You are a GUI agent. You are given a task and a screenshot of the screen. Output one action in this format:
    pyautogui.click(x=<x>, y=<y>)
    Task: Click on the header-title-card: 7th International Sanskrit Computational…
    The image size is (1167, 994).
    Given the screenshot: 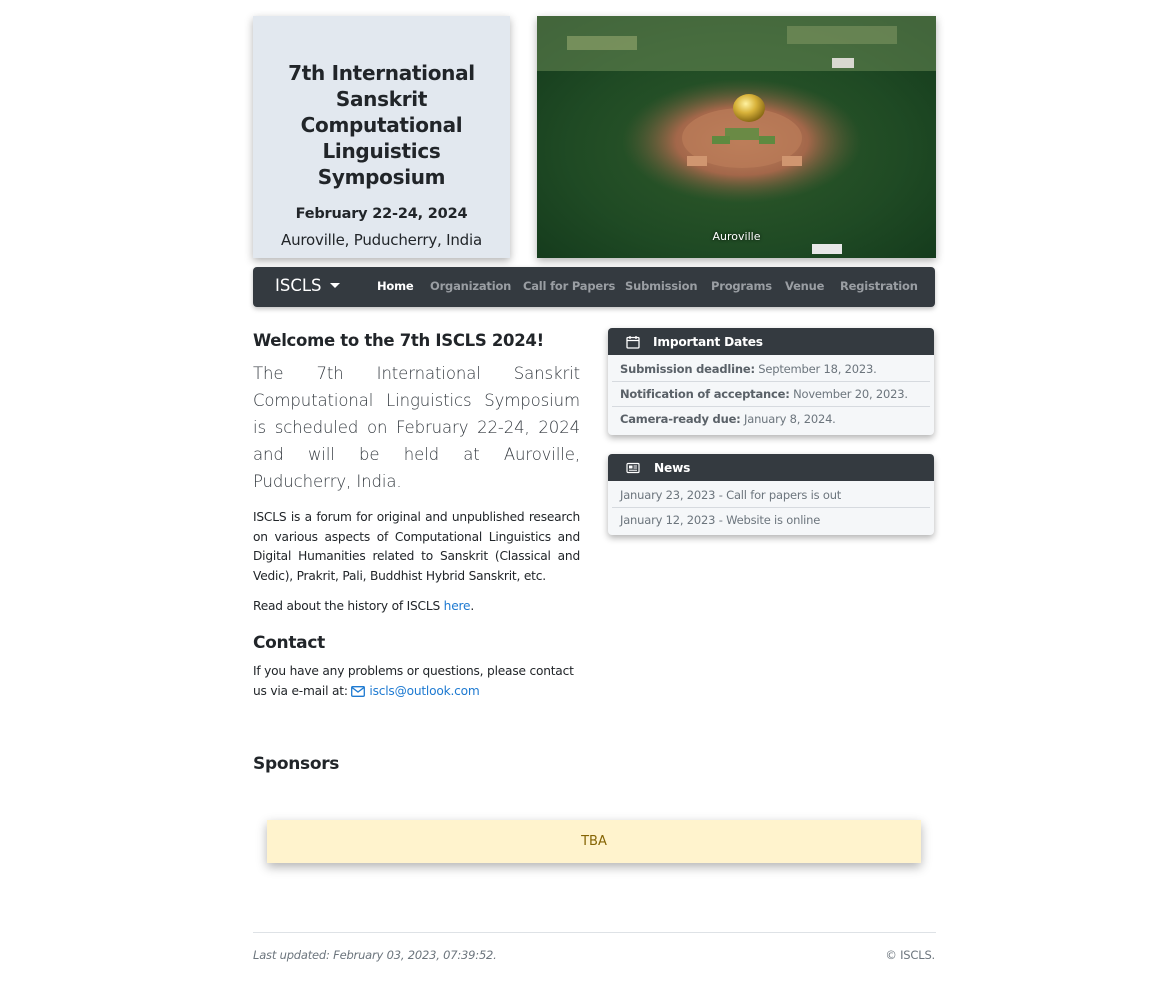 What is the action you would take?
    pyautogui.click(x=381, y=137)
    